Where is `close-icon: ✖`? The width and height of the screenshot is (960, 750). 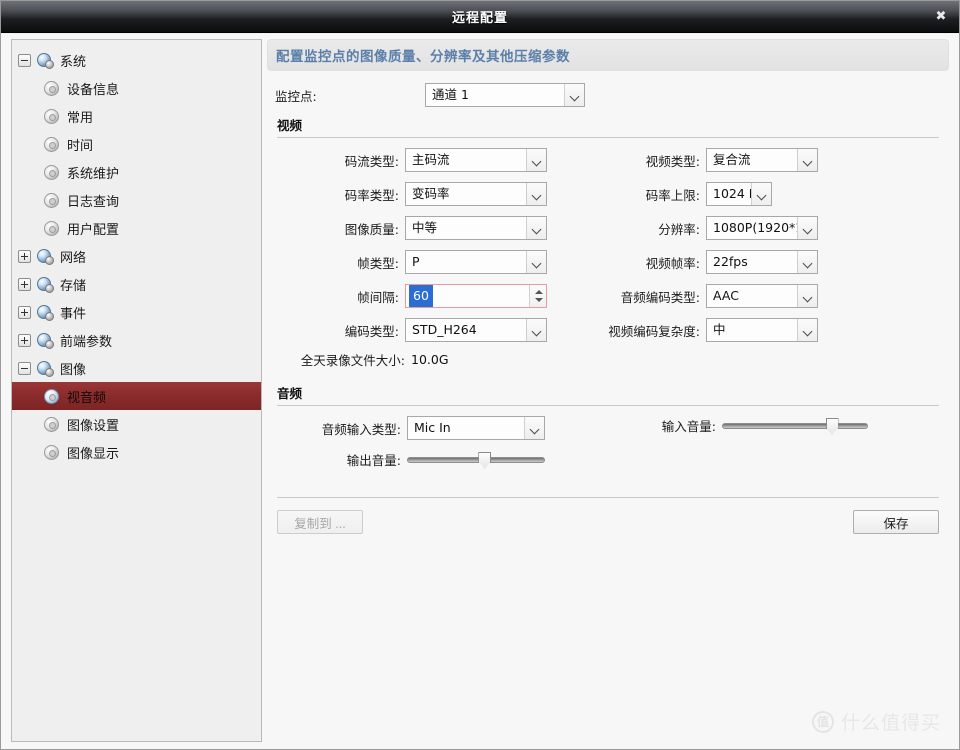 close-icon: ✖ is located at coordinates (941, 17).